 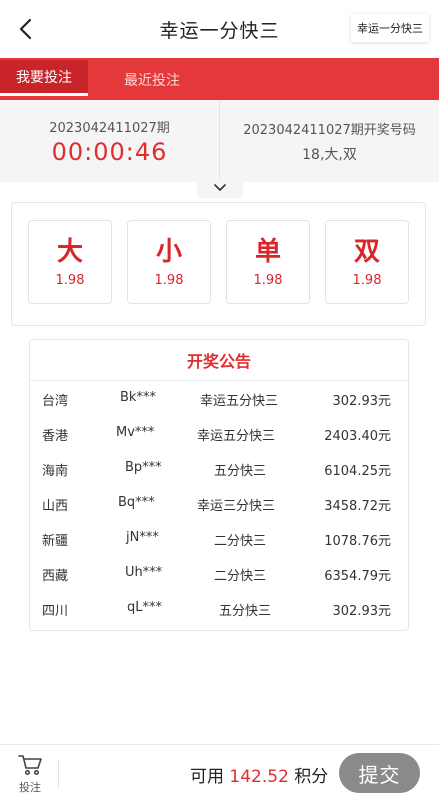 What do you see at coordinates (55, 541) in the screenshot?
I see `row-region: 新疆` at bounding box center [55, 541].